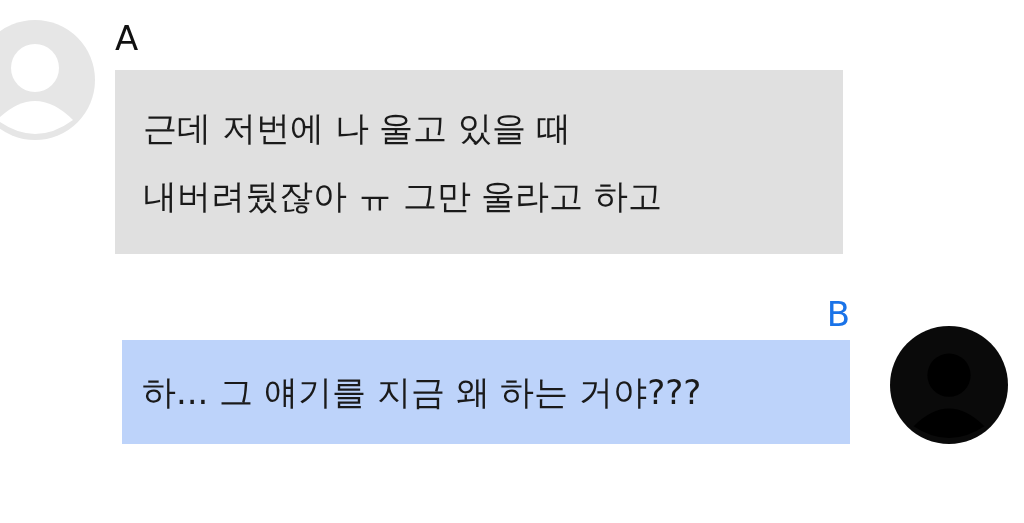 The height and width of the screenshot is (523, 1024). What do you see at coordinates (838, 314) in the screenshot?
I see `sender-name: B` at bounding box center [838, 314].